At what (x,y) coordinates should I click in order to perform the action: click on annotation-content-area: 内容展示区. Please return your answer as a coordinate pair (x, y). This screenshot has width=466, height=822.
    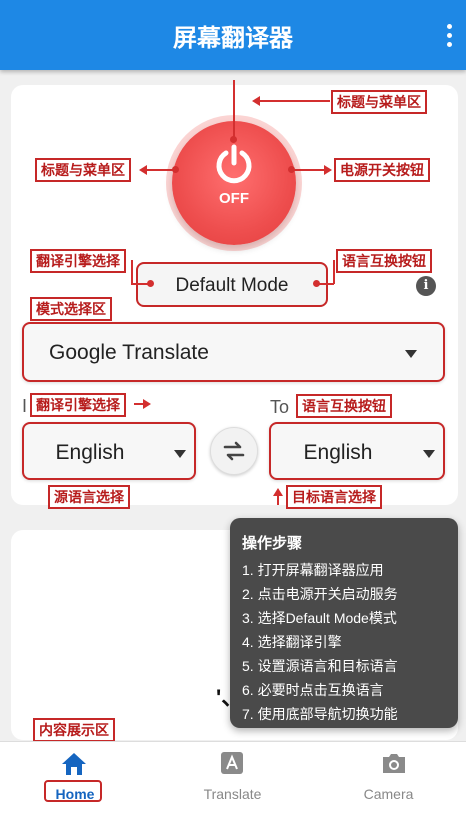
    Looking at the image, I should click on (74, 730).